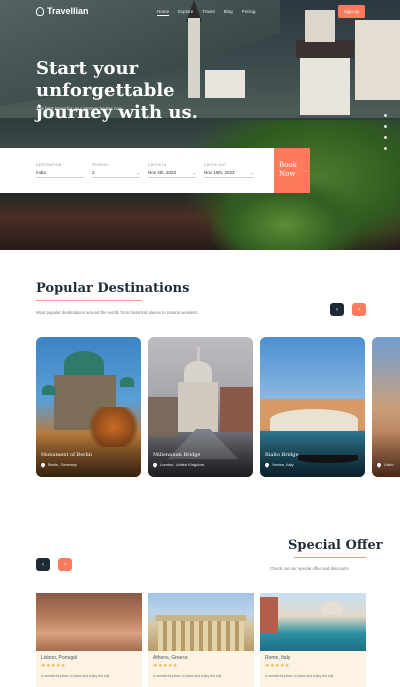 The width and height of the screenshot is (400, 687). Describe the element at coordinates (335, 545) in the screenshot. I see `special-offer-title: Special Offer` at that location.